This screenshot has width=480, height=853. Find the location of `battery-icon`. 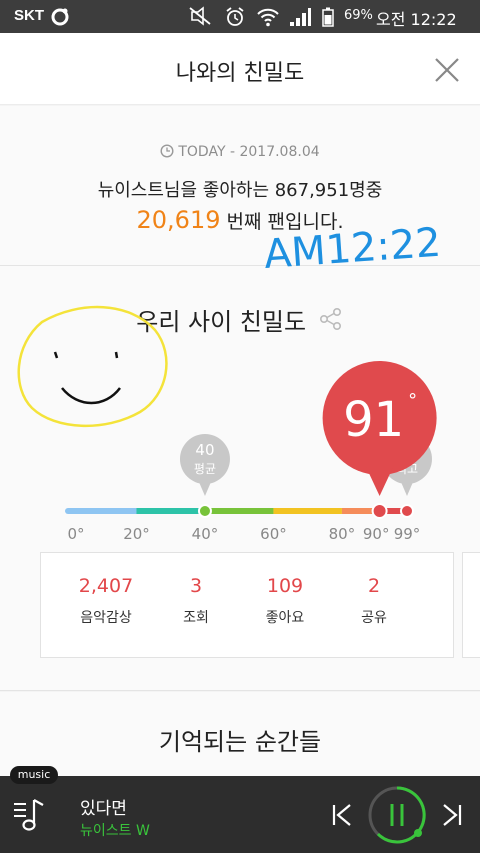

battery-icon is located at coordinates (328, 19).